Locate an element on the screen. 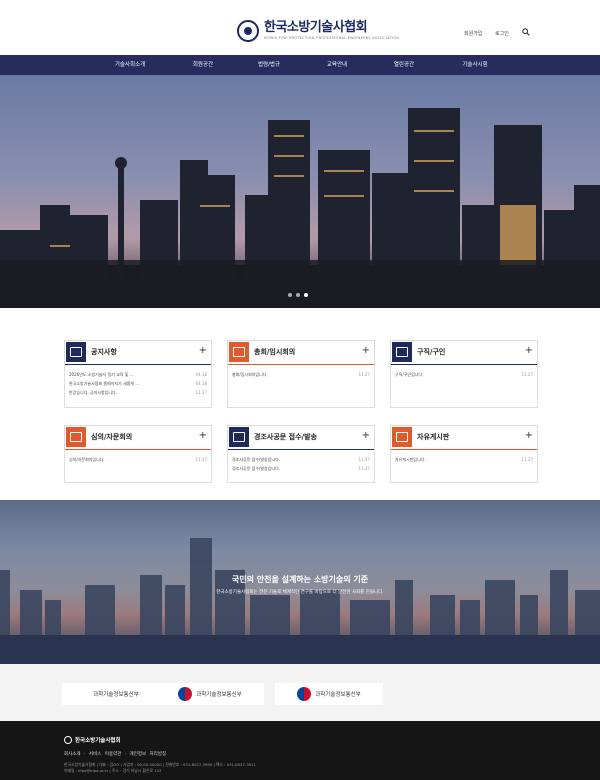  footer-links: 회사소개 · 서비스 이용약관 · 개인정보 처리방침 is located at coordinates (115, 754).